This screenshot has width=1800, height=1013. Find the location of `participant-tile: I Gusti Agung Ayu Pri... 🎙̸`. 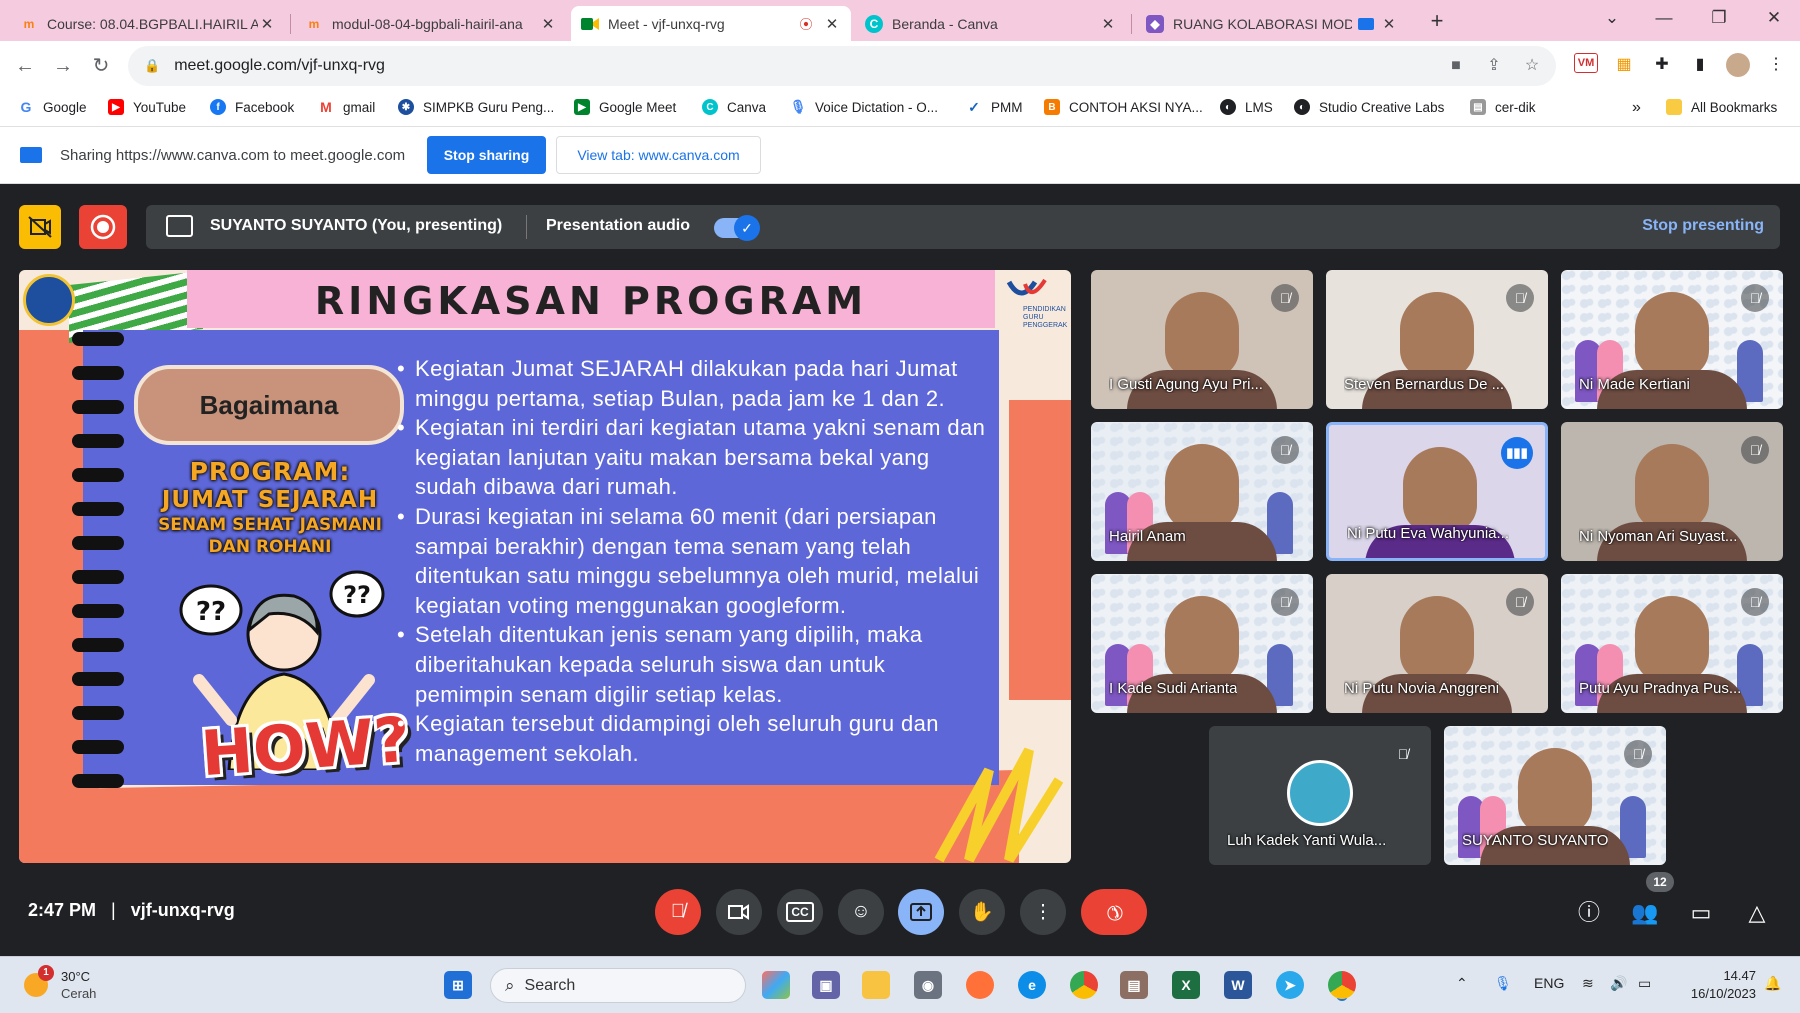

participant-tile: I Gusti Agung Ayu Pri... 🎙̸ is located at coordinates (1202, 339).